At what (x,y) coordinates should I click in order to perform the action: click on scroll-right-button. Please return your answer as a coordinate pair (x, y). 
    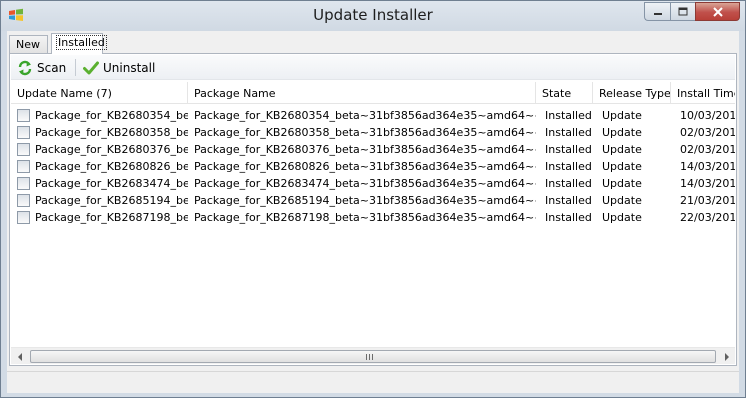
    Looking at the image, I should click on (726, 356).